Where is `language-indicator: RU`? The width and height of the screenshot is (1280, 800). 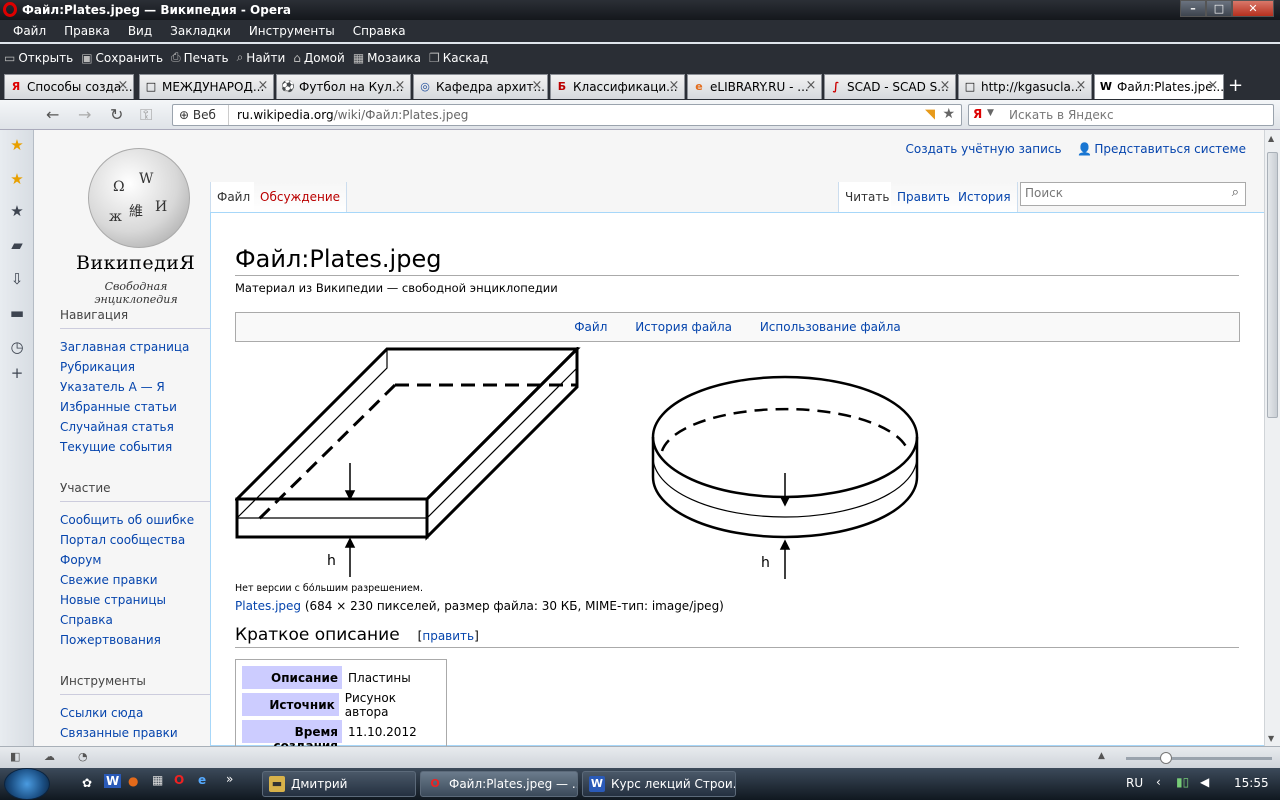 language-indicator: RU is located at coordinates (1134, 783).